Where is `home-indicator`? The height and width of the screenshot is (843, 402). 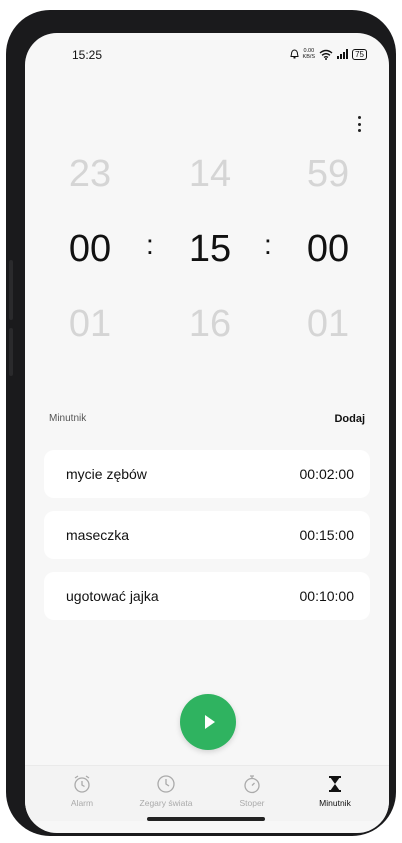
home-indicator is located at coordinates (206, 819).